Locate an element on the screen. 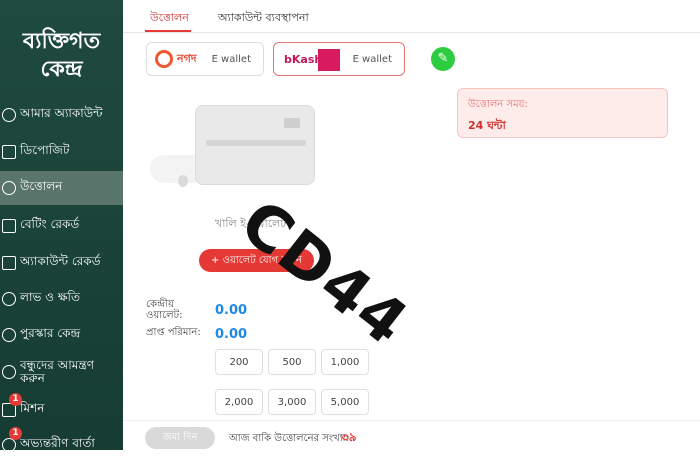  withdraw-time-info: উত্তোলন সময়: 24 ঘন্টা is located at coordinates (562, 113).